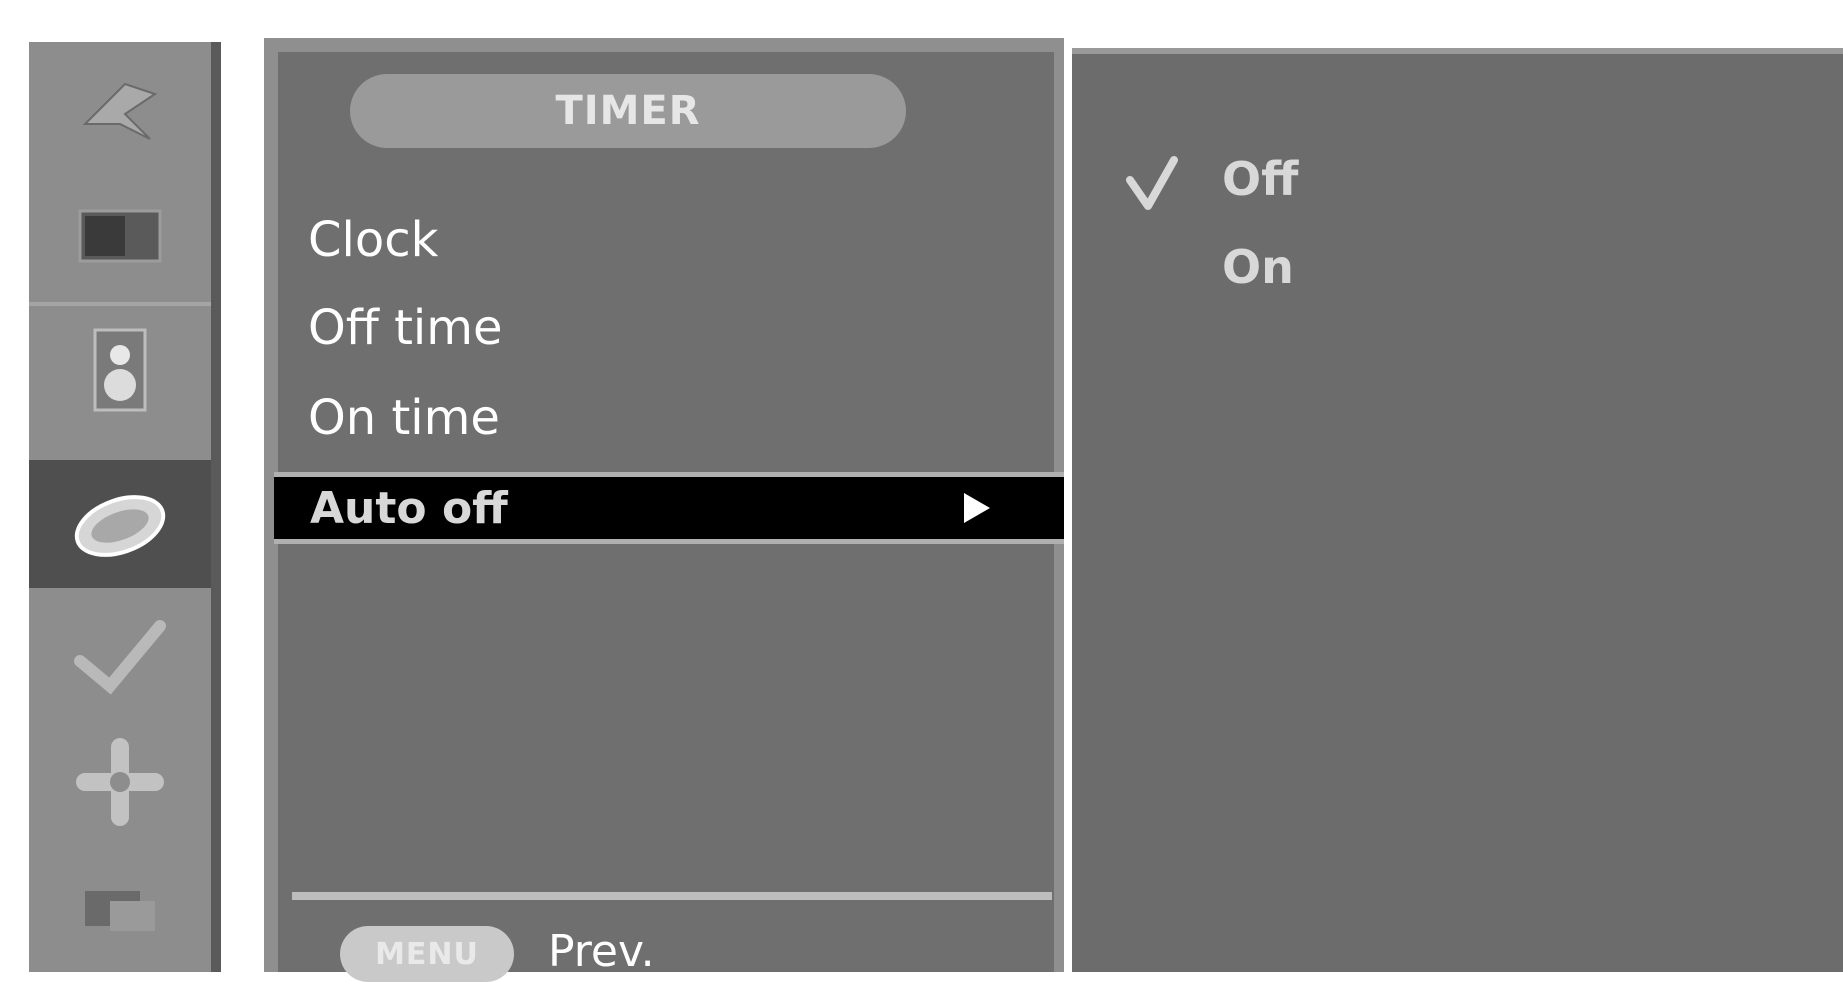  What do you see at coordinates (601, 951) in the screenshot?
I see `prev-label: Prev.` at bounding box center [601, 951].